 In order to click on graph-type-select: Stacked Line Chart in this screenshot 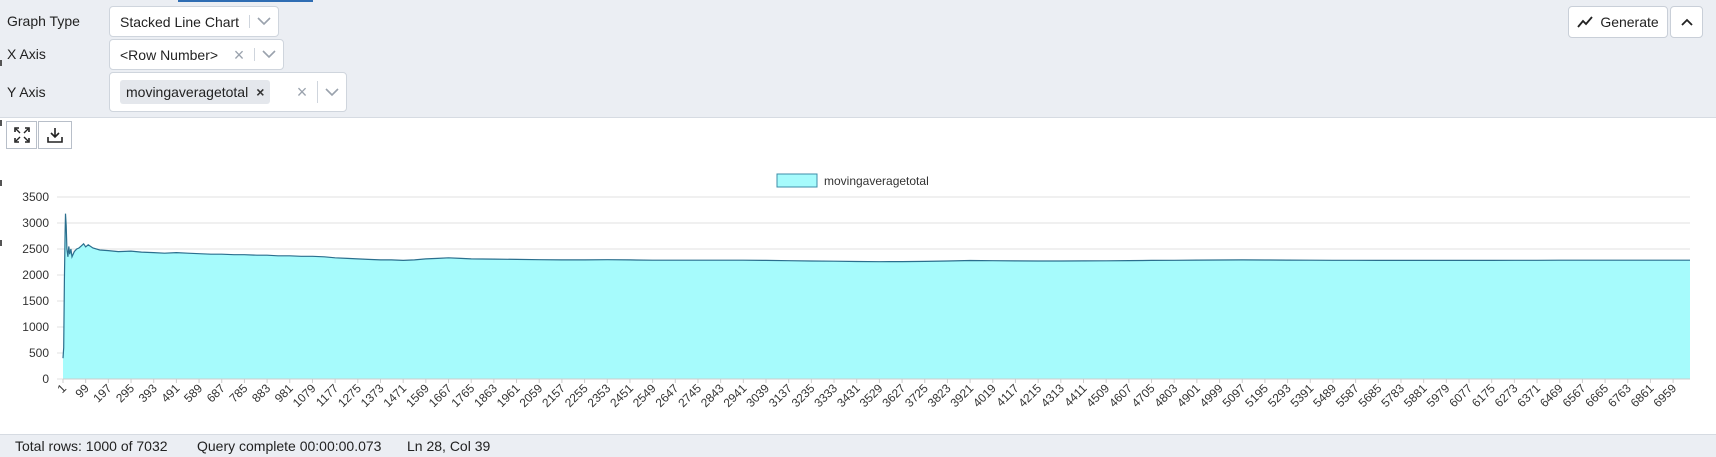, I will do `click(194, 21)`.